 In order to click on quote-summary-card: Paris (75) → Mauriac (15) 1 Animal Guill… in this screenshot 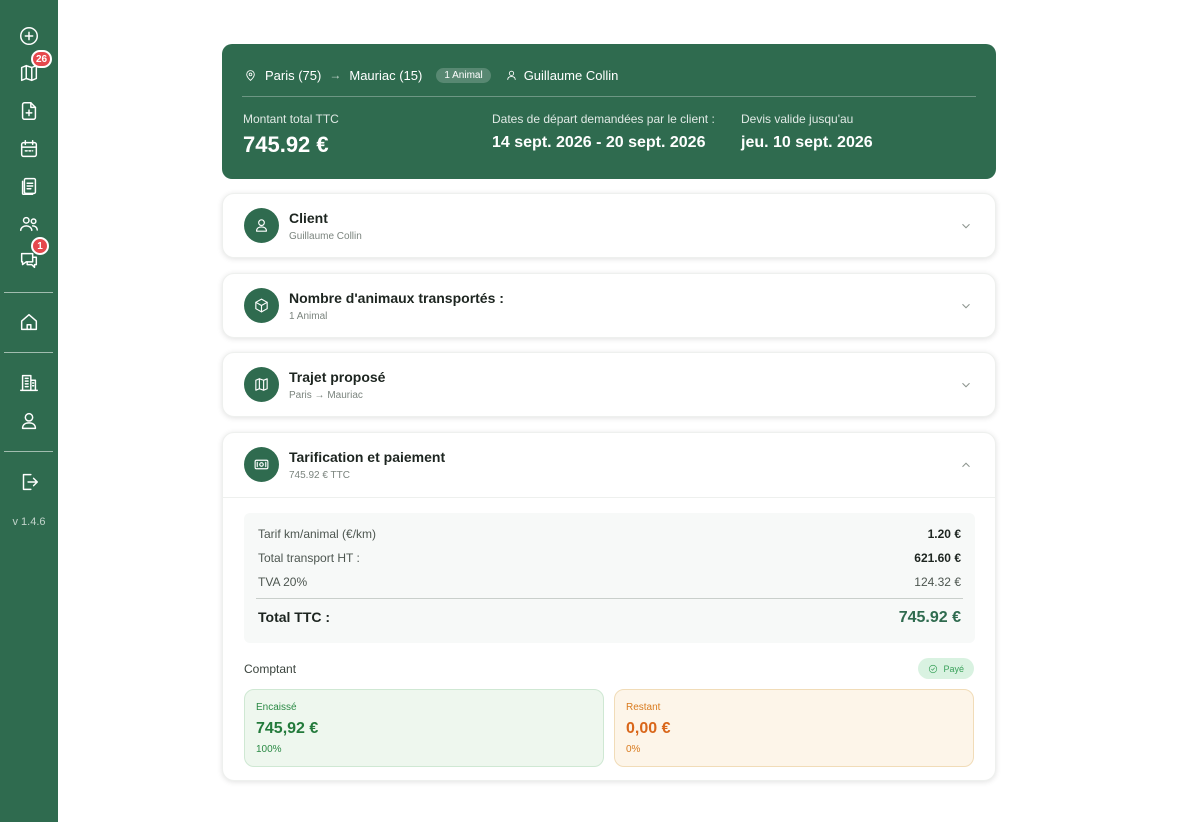, I will do `click(609, 111)`.